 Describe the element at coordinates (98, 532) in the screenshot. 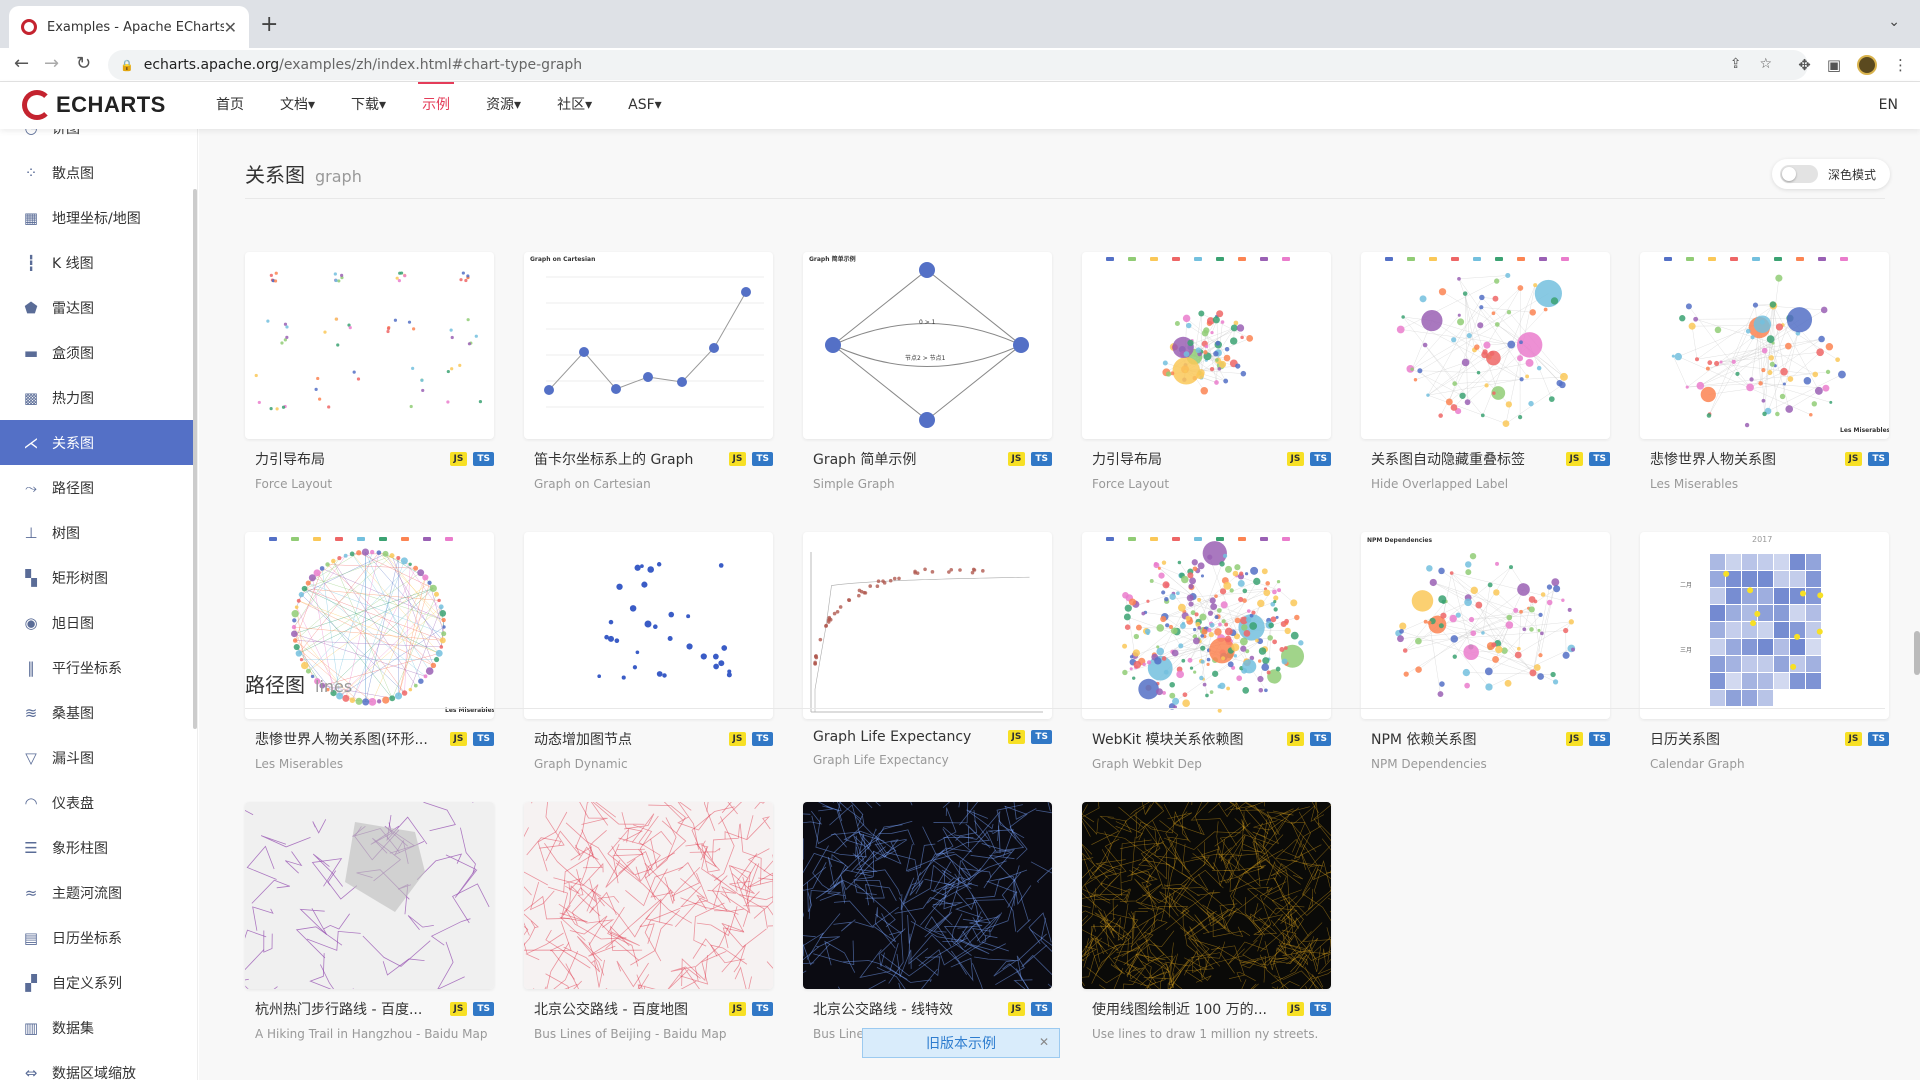

I see `sidebar-item-tree: ⊥ 树图` at that location.